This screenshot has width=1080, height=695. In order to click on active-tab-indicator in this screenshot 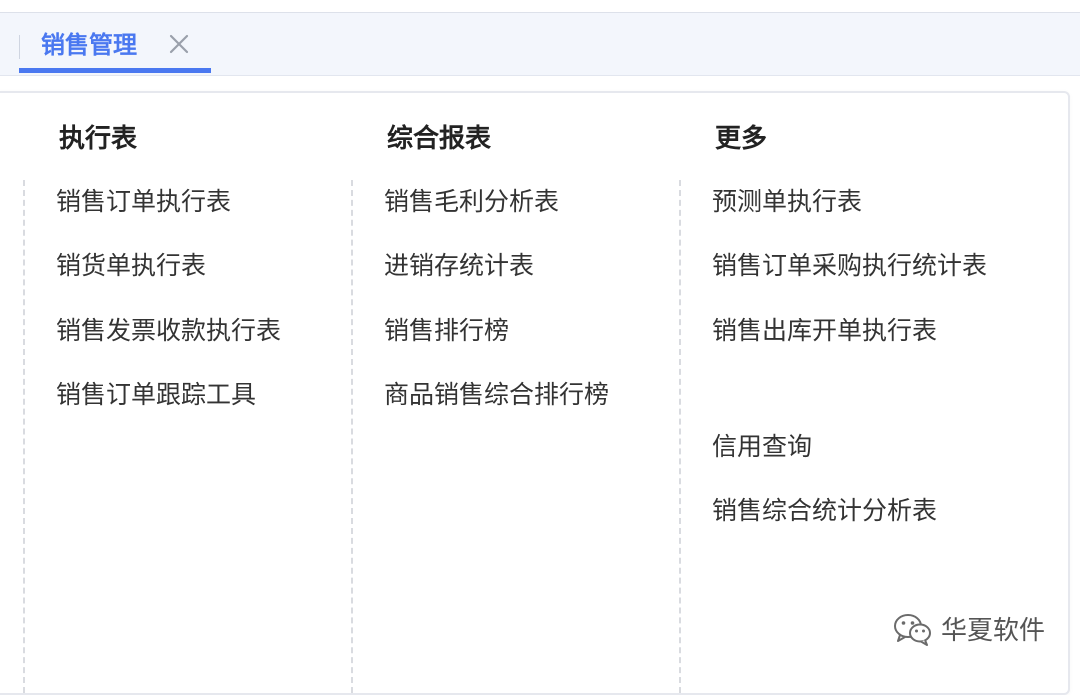, I will do `click(115, 70)`.